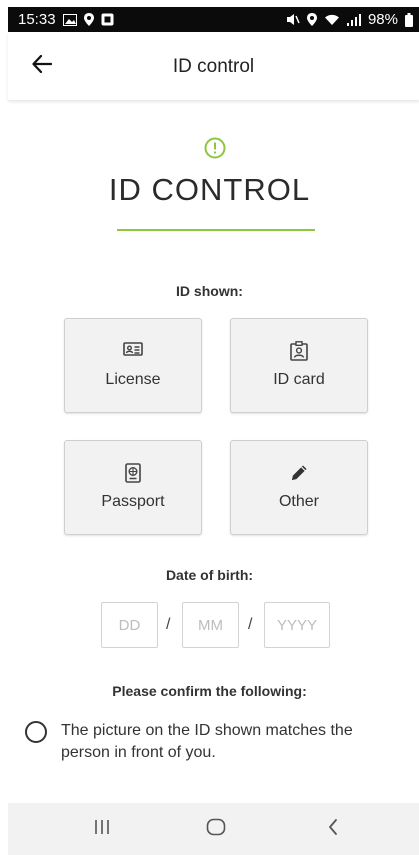  Describe the element at coordinates (215, 148) in the screenshot. I see `alert-circle-icon` at that location.